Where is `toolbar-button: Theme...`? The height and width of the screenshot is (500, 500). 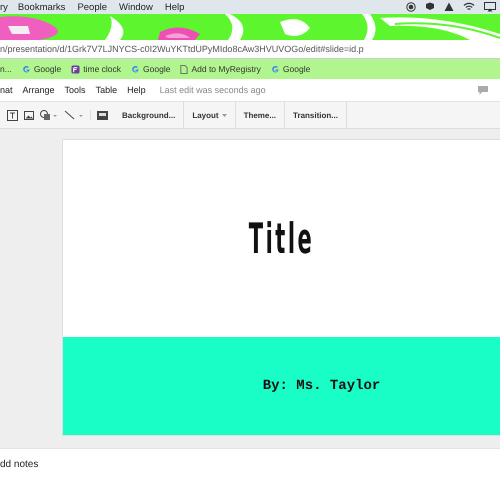
toolbar-button: Theme... is located at coordinates (261, 115).